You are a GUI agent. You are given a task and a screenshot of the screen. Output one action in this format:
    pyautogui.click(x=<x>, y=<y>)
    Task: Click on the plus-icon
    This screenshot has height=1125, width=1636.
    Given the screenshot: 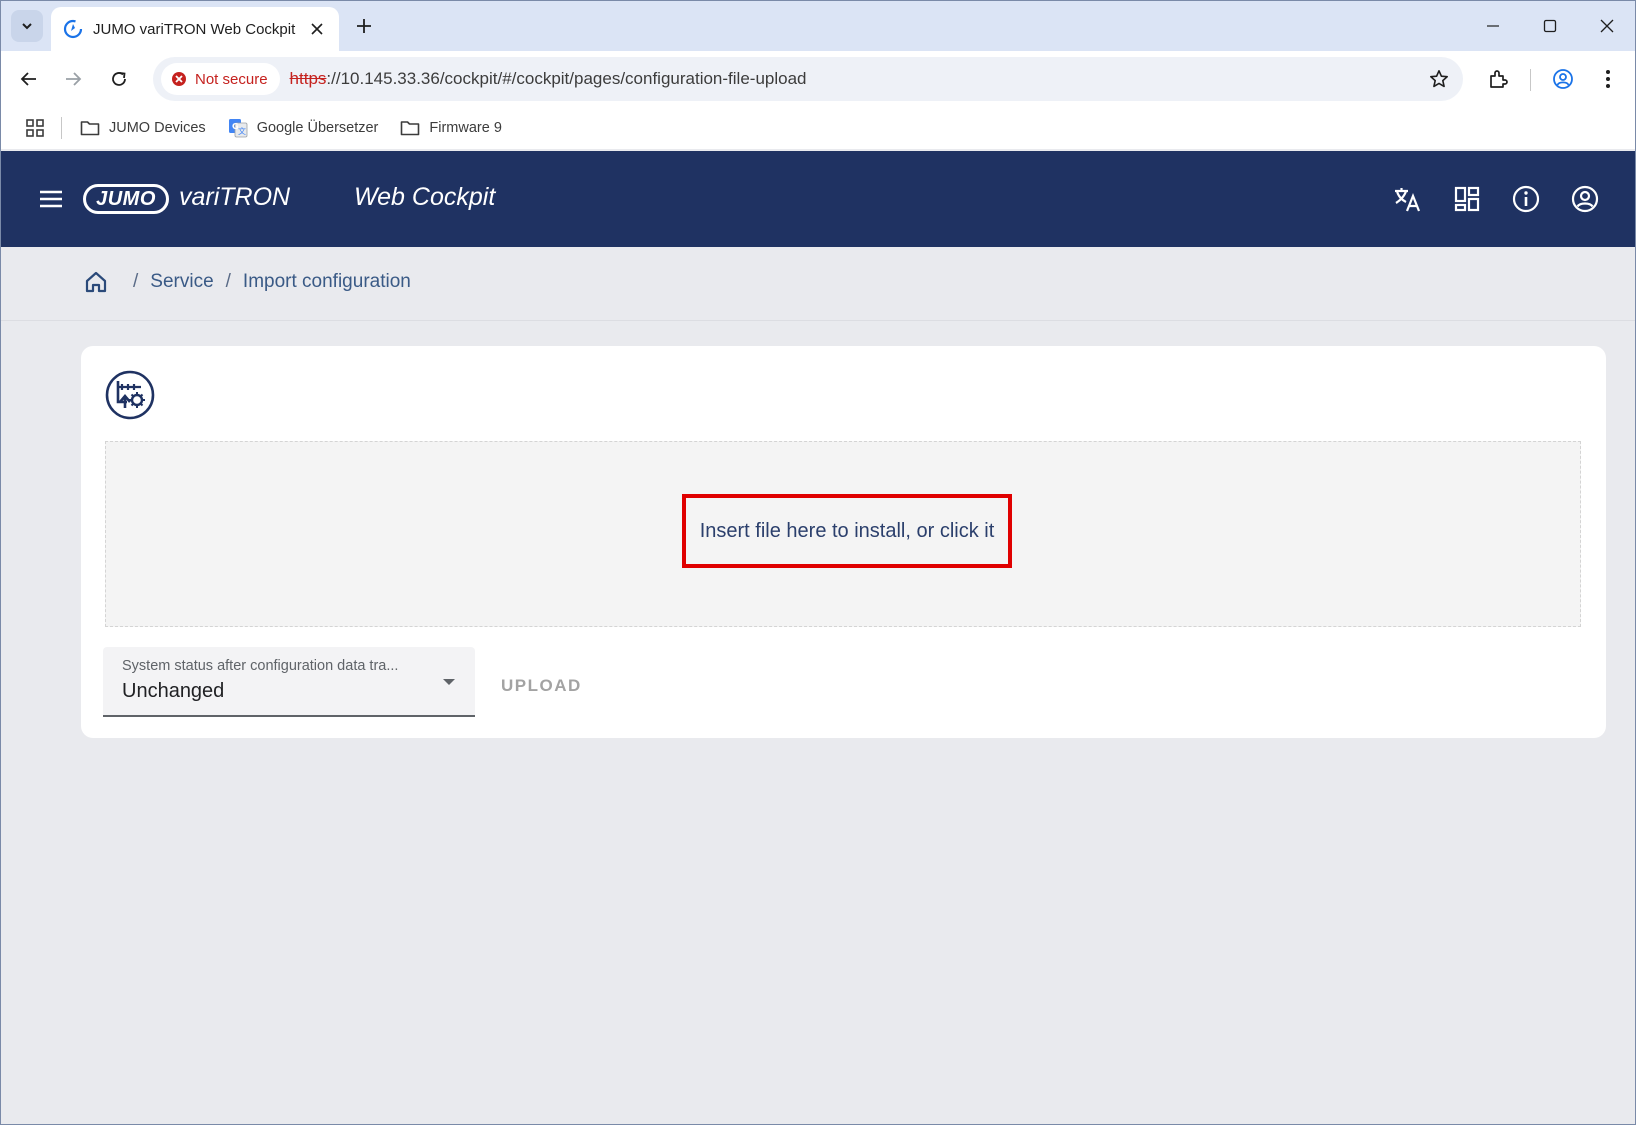 What is the action you would take?
    pyautogui.click(x=364, y=26)
    